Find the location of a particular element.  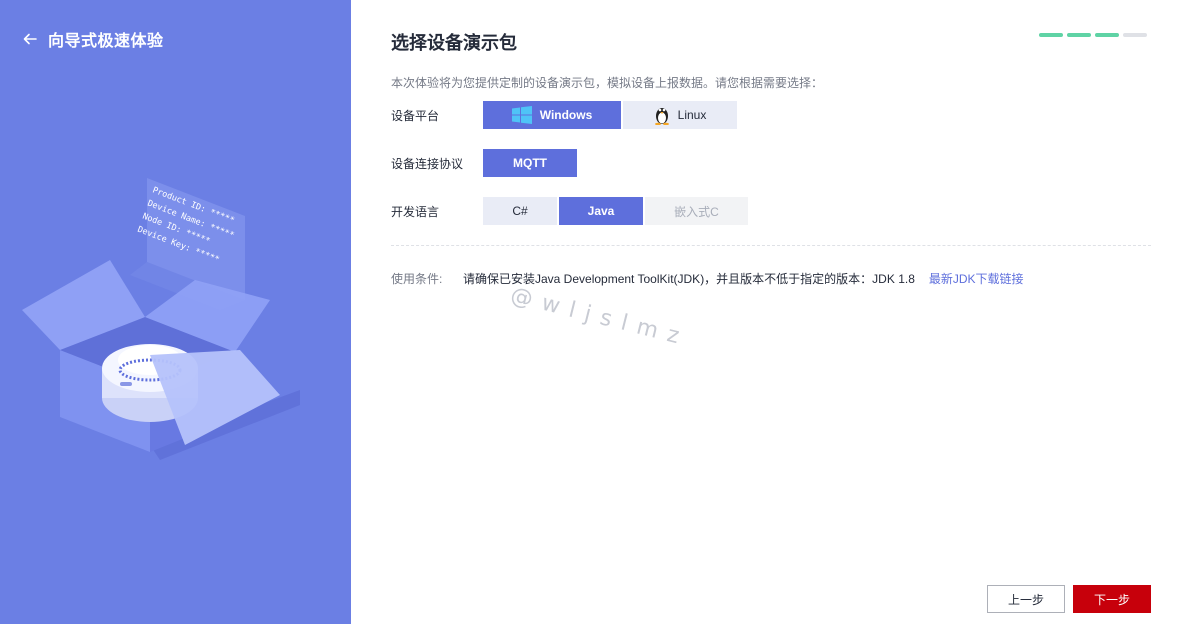

language-option-embedded-c: 嵌入式C is located at coordinates (696, 211).